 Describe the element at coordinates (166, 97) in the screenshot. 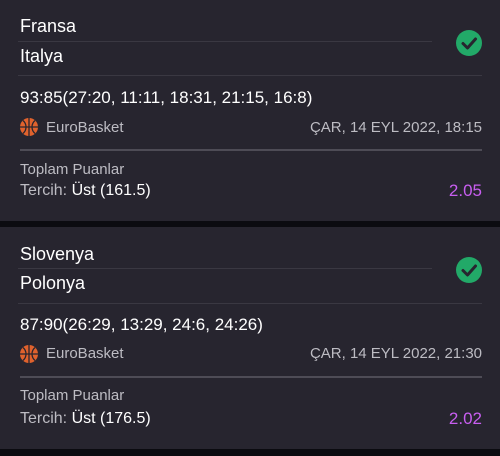

I see `match-score: 93:85(27:20, 11:11, 18:31, 21:15, 16:8)` at that location.